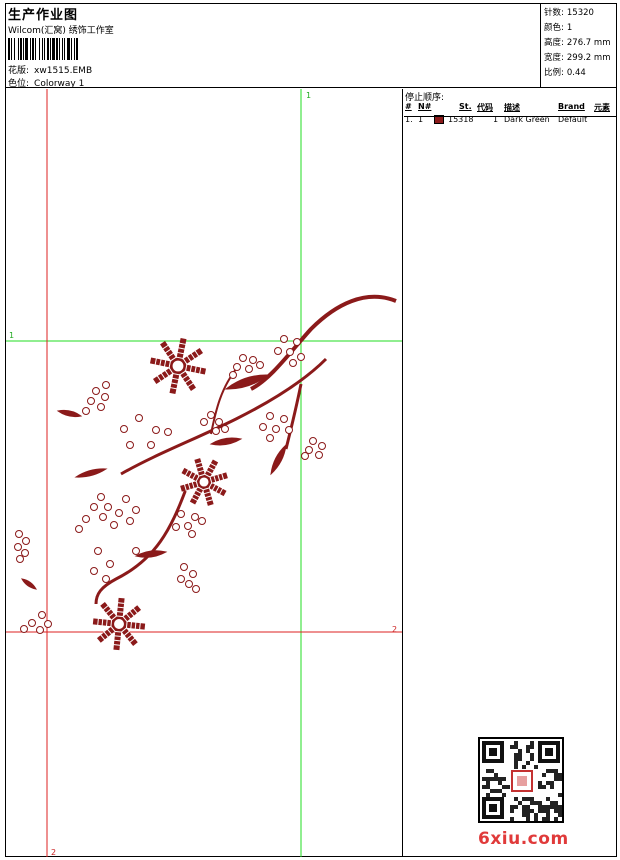 Image resolution: width=620 pixels, height=860 pixels. I want to click on stat-value: 276.7 mm, so click(588, 43).